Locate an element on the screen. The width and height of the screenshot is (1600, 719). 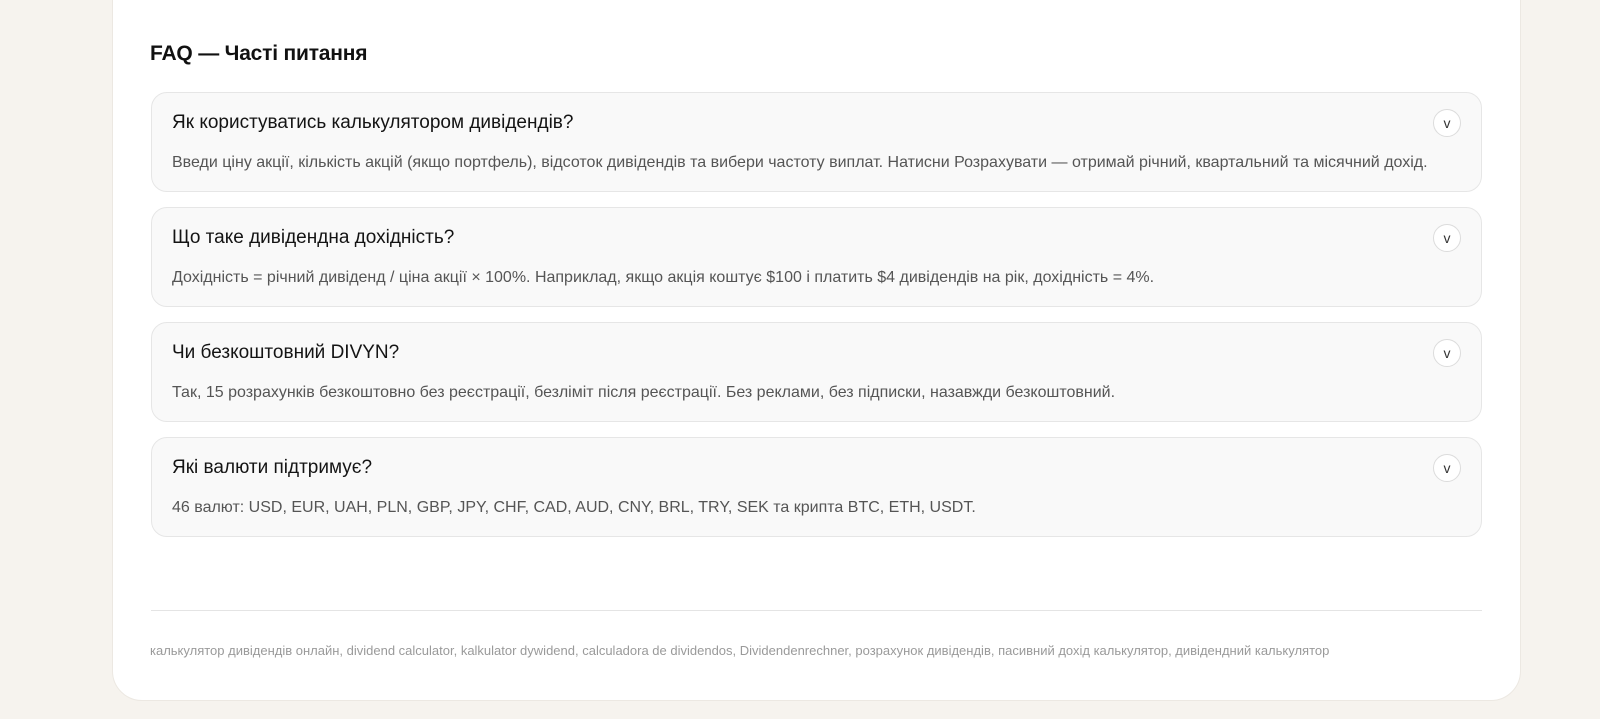
divider is located at coordinates (816, 610).